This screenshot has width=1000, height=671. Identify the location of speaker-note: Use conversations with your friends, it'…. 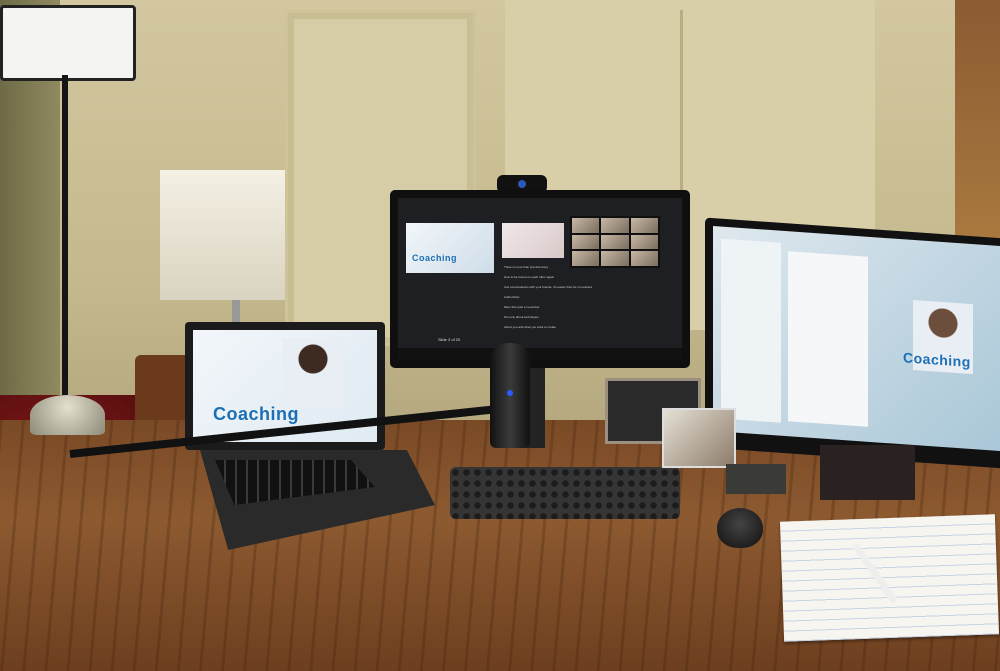
(548, 287).